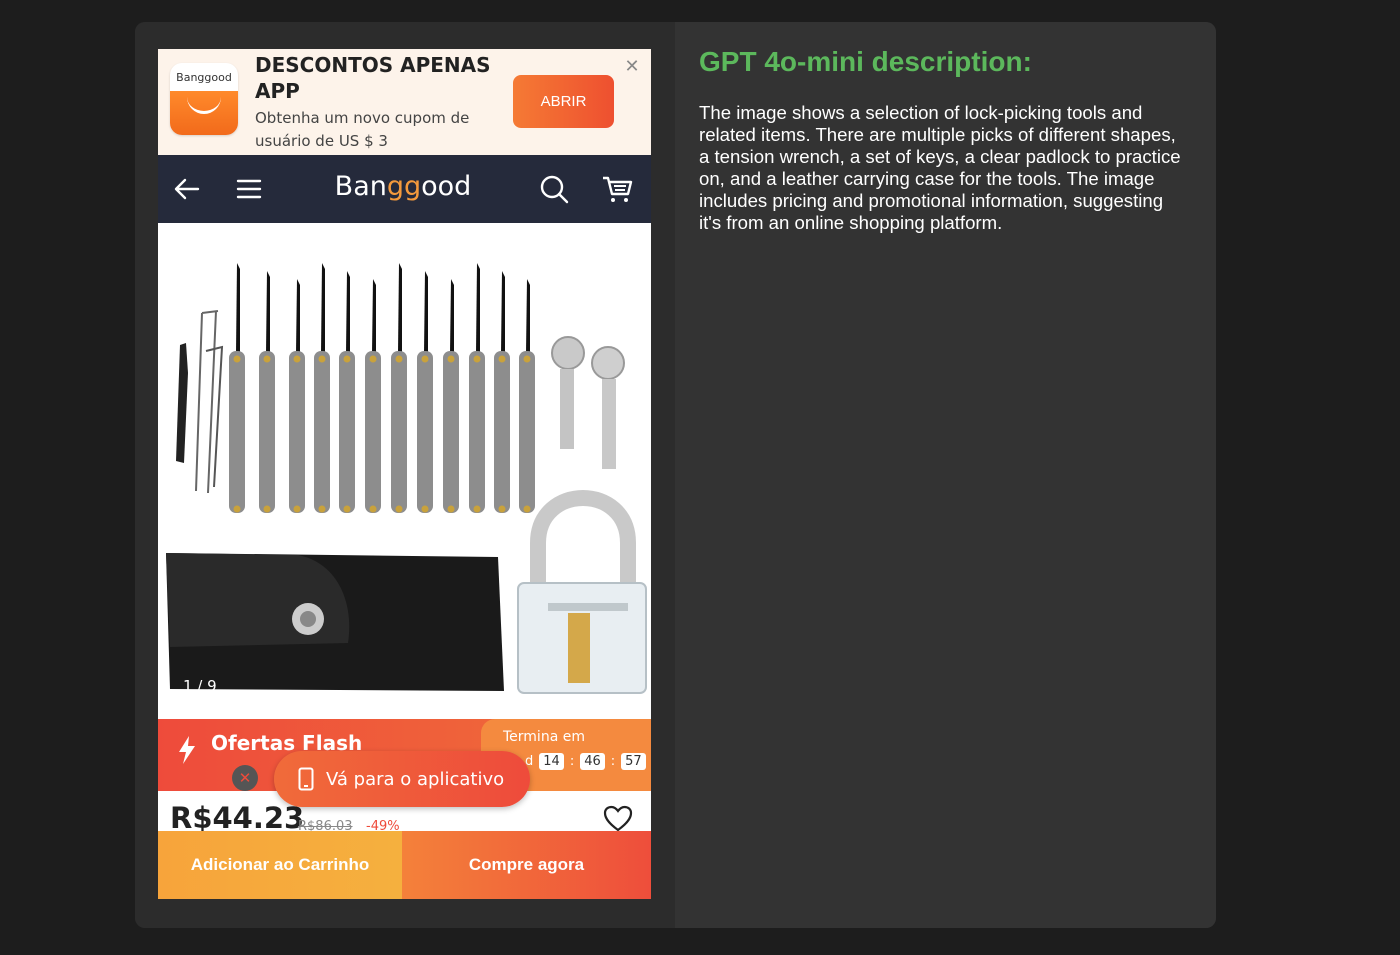 The height and width of the screenshot is (955, 1400). Describe the element at coordinates (249, 189) in the screenshot. I see `menu-icon` at that location.